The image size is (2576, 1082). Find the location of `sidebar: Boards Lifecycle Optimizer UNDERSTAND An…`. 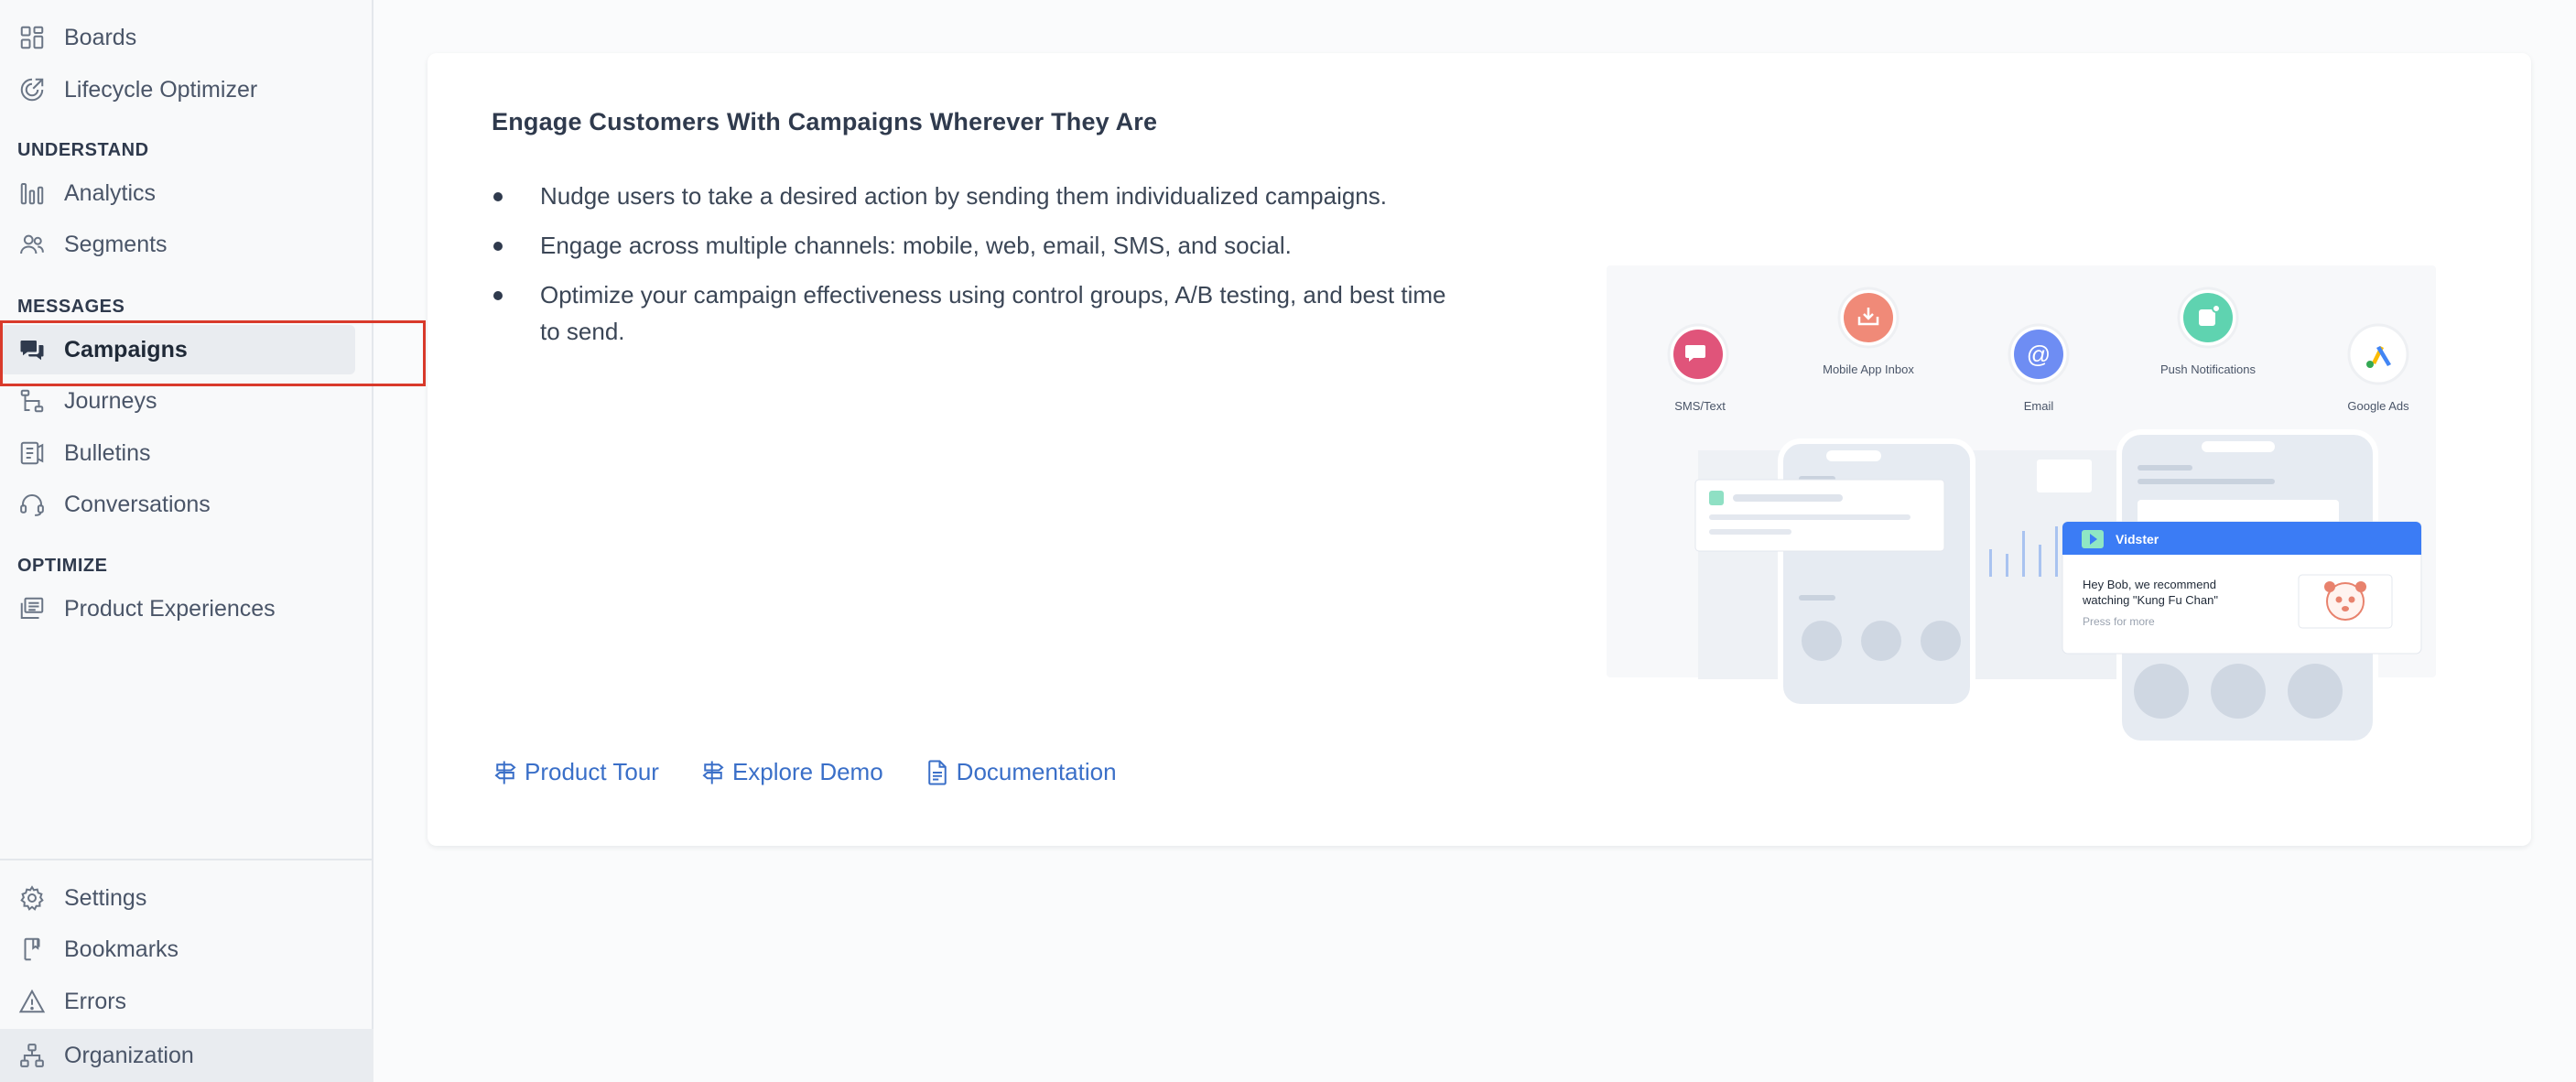

sidebar: Boards Lifecycle Optimizer UNDERSTAND An… is located at coordinates (187, 541).